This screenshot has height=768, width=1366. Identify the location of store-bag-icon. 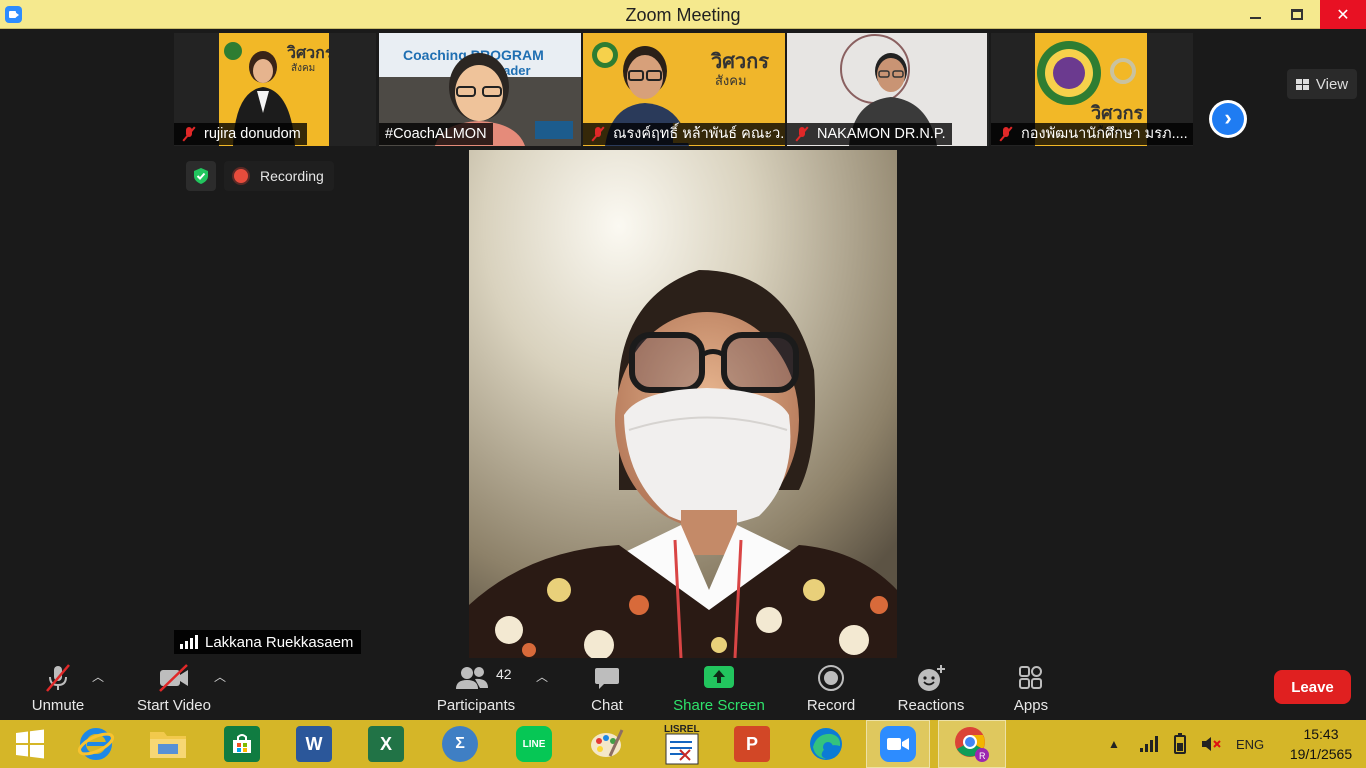
(242, 744).